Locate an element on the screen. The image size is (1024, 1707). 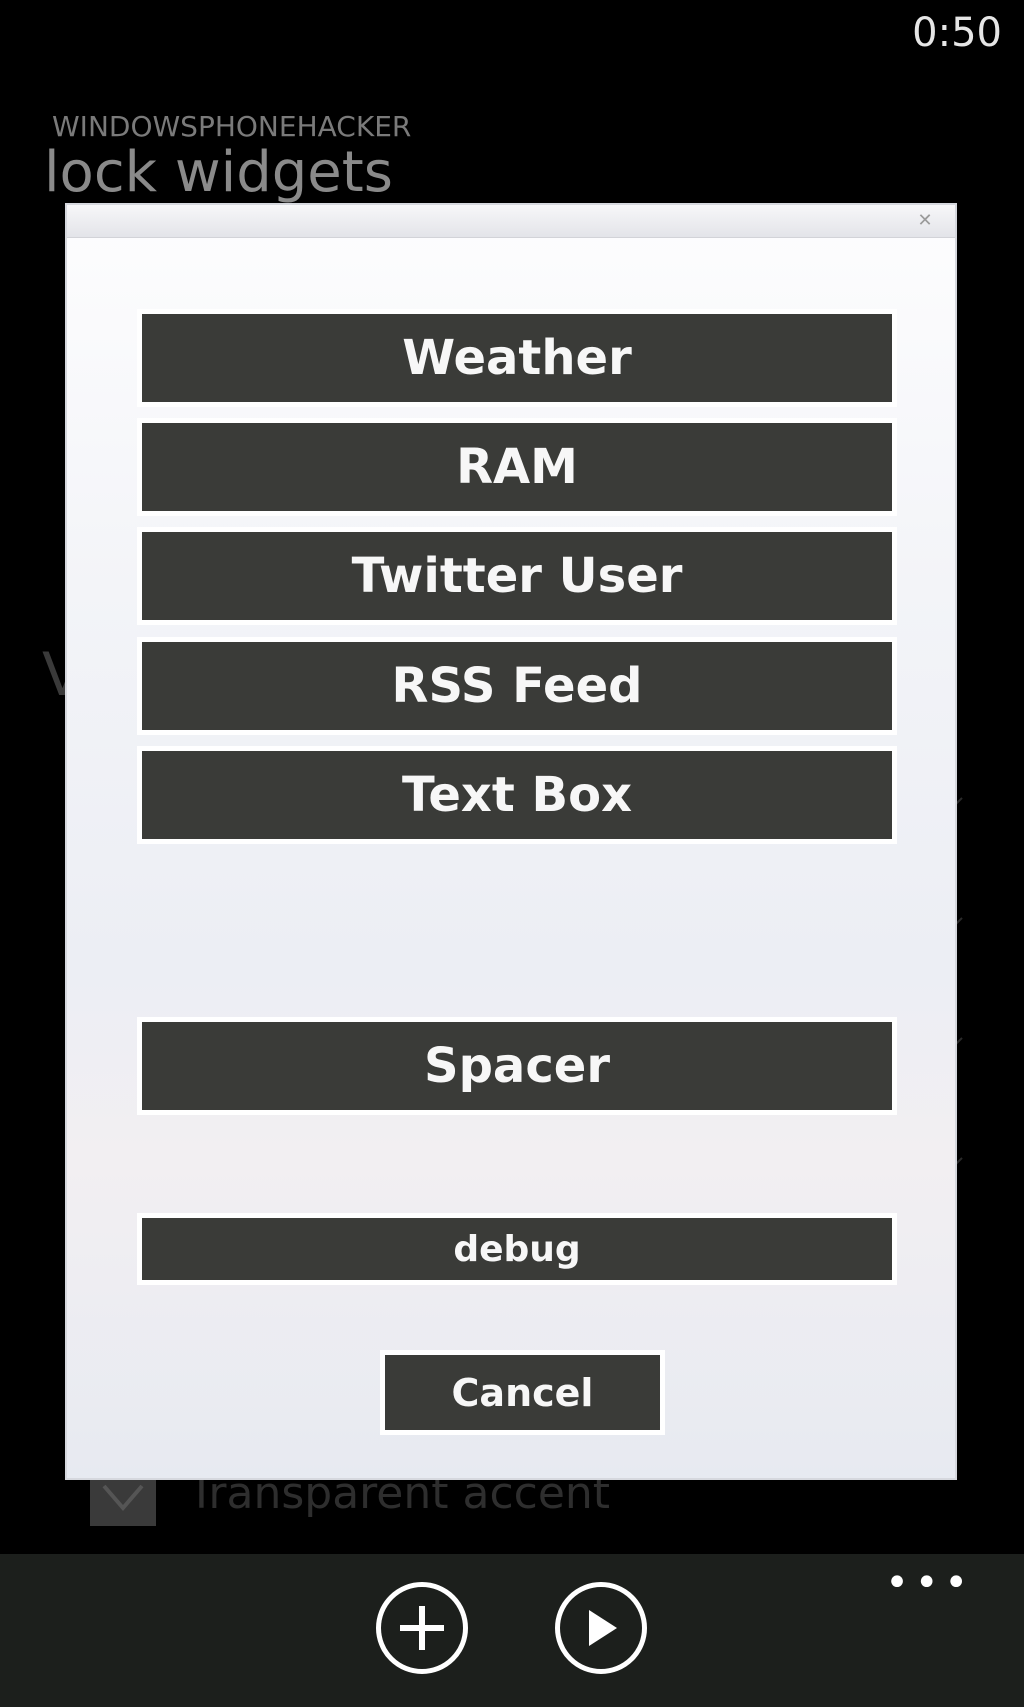
play-button is located at coordinates (601, 1628).